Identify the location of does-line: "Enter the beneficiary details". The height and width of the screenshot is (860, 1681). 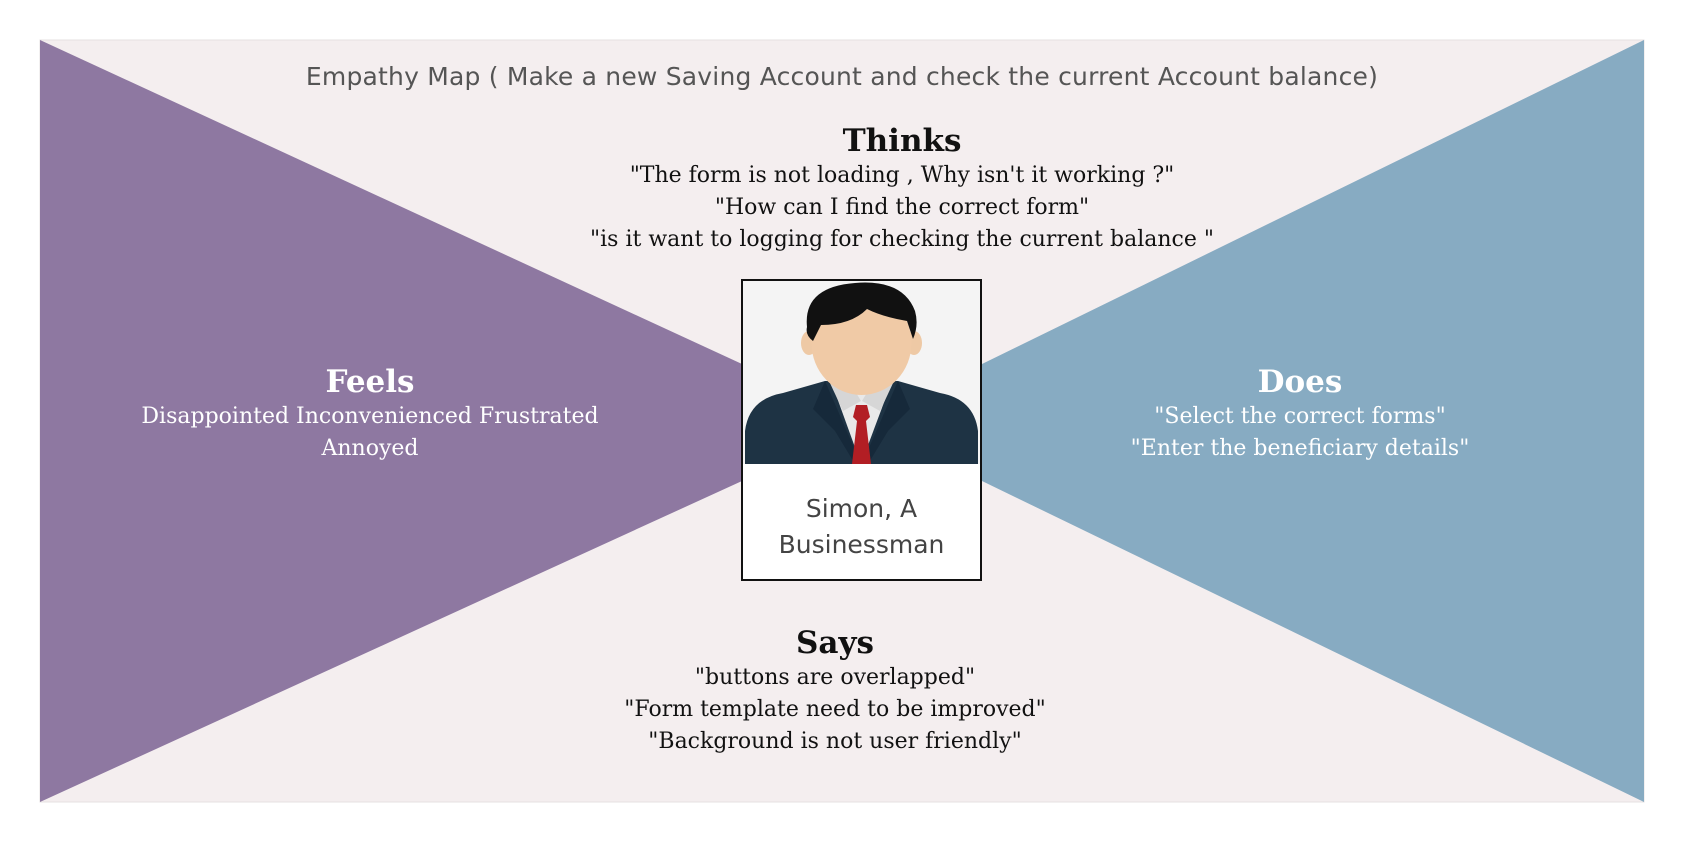
(1300, 448).